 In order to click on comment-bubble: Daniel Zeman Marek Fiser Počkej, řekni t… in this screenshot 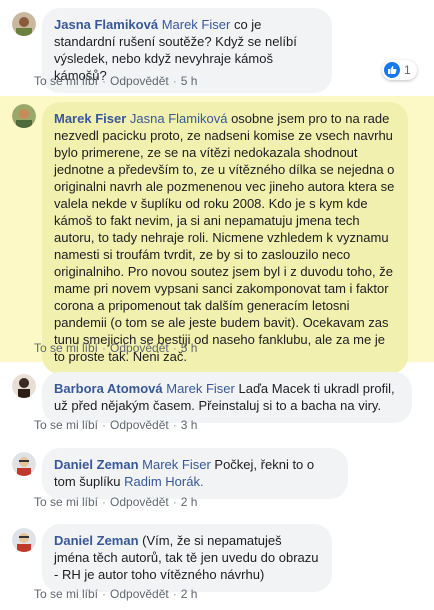, I will do `click(195, 473)`.